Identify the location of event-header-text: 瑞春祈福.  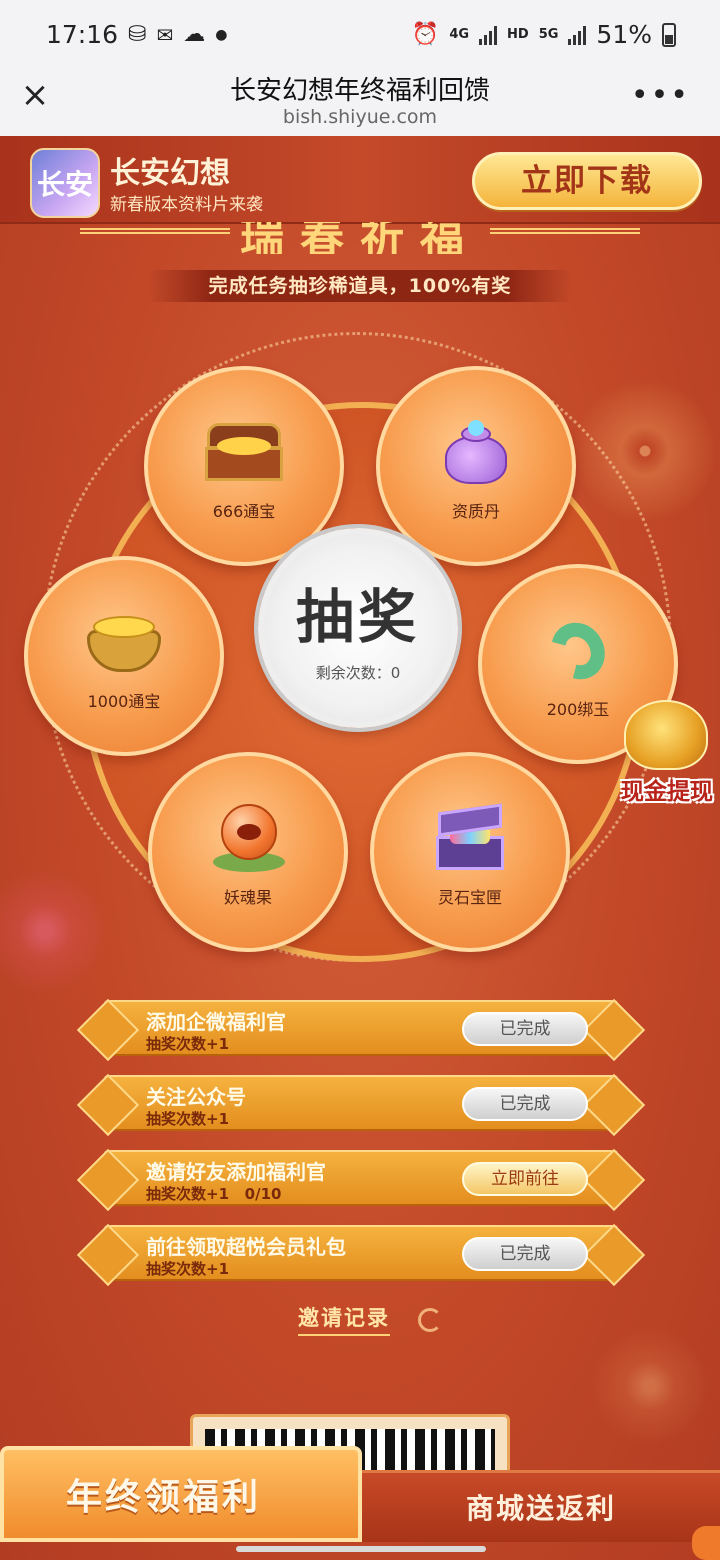
(360, 238).